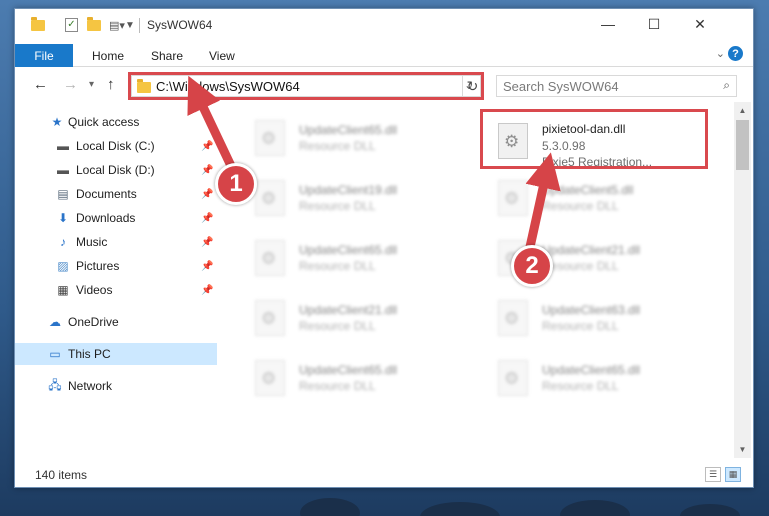  I want to click on title-separator, so click(139, 25).